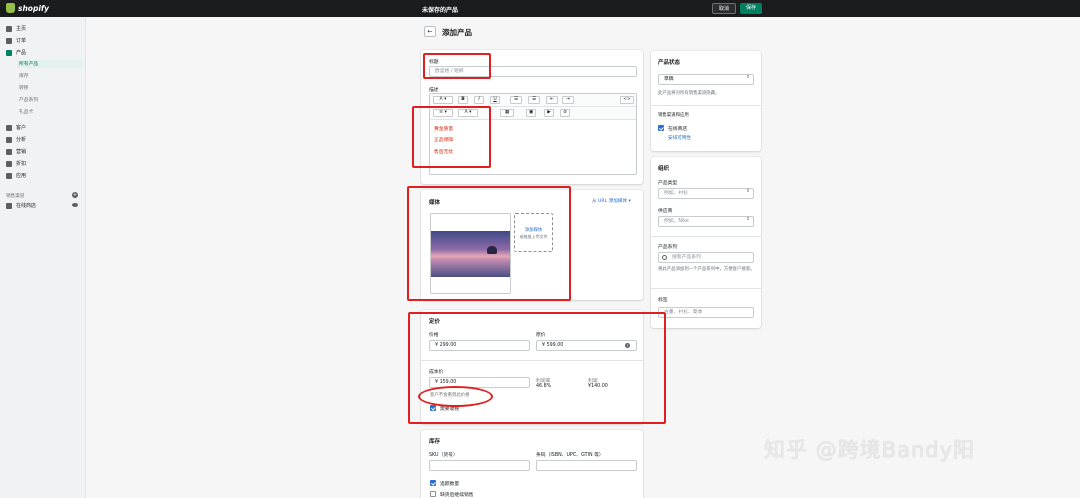 The image size is (1080, 498). What do you see at coordinates (748, 191) in the screenshot?
I see `type-chevron-icon: ⇕` at bounding box center [748, 191].